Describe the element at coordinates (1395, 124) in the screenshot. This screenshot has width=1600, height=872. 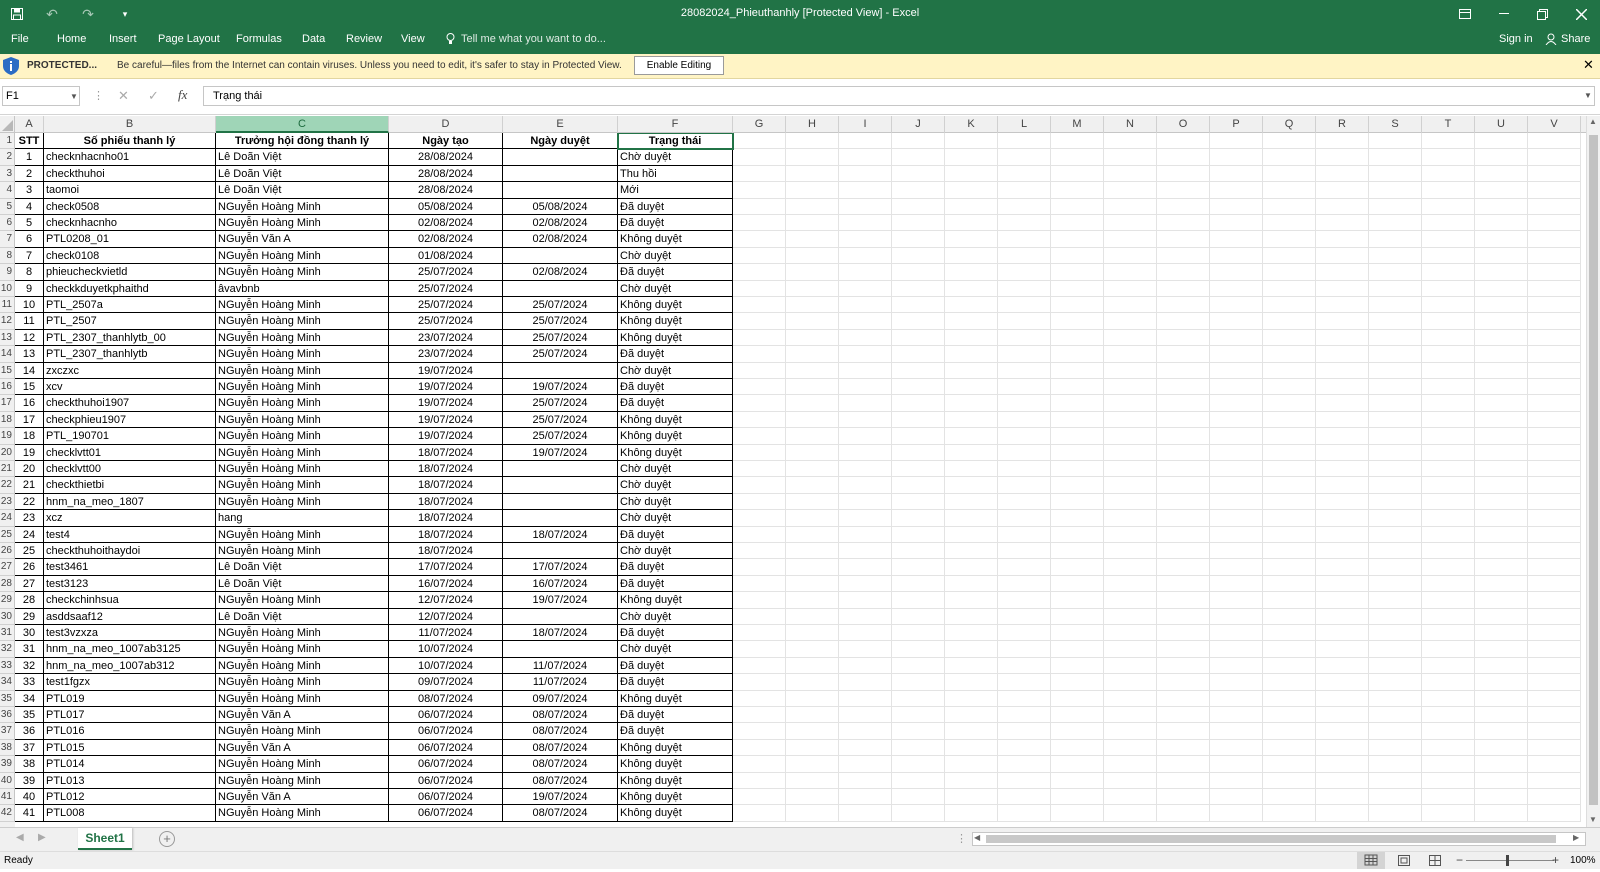
I see `column-header-s: S` at that location.